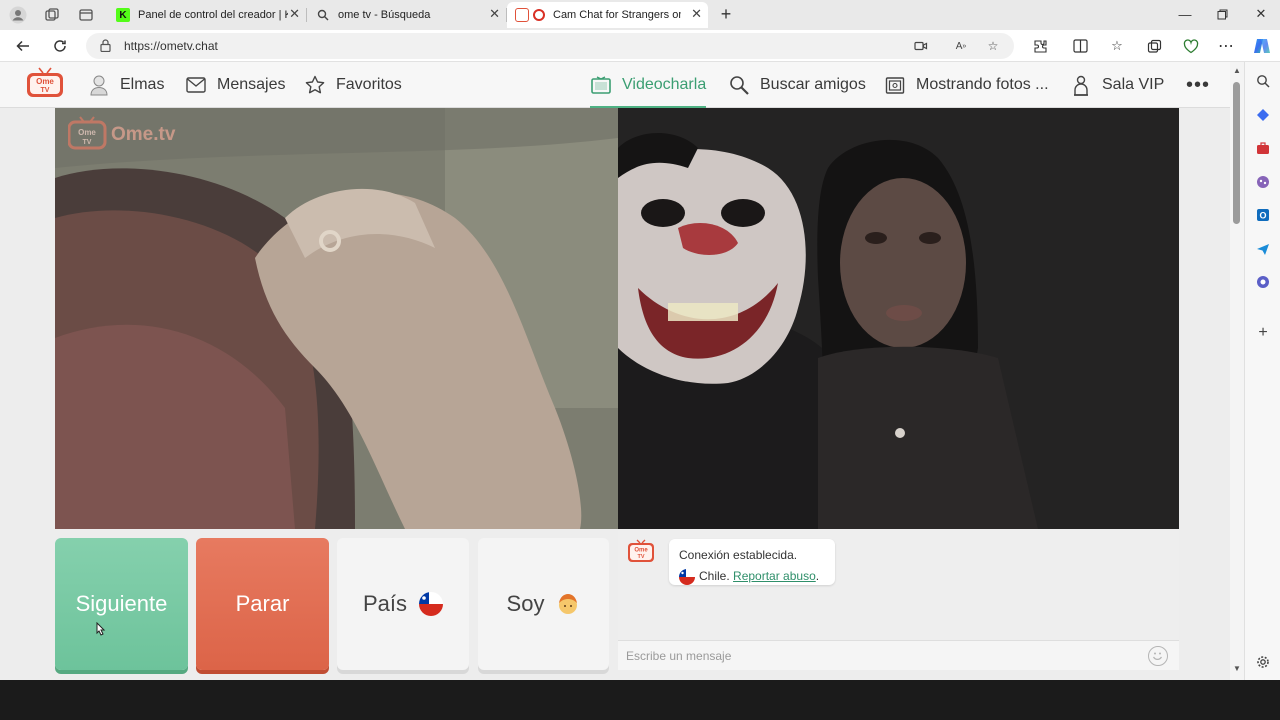 The width and height of the screenshot is (1280, 720). What do you see at coordinates (1040, 46) in the screenshot?
I see `extensions-icon` at bounding box center [1040, 46].